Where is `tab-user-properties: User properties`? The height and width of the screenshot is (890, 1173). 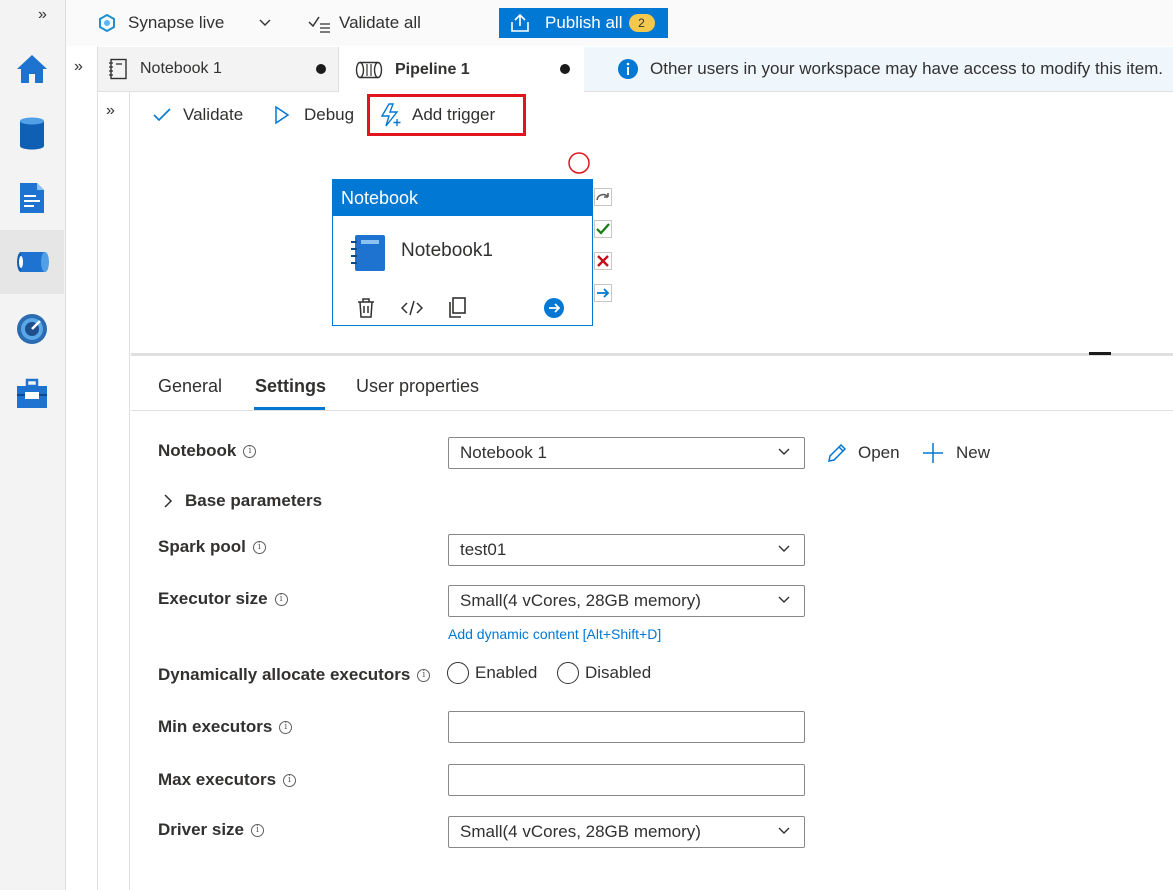 tab-user-properties: User properties is located at coordinates (417, 386).